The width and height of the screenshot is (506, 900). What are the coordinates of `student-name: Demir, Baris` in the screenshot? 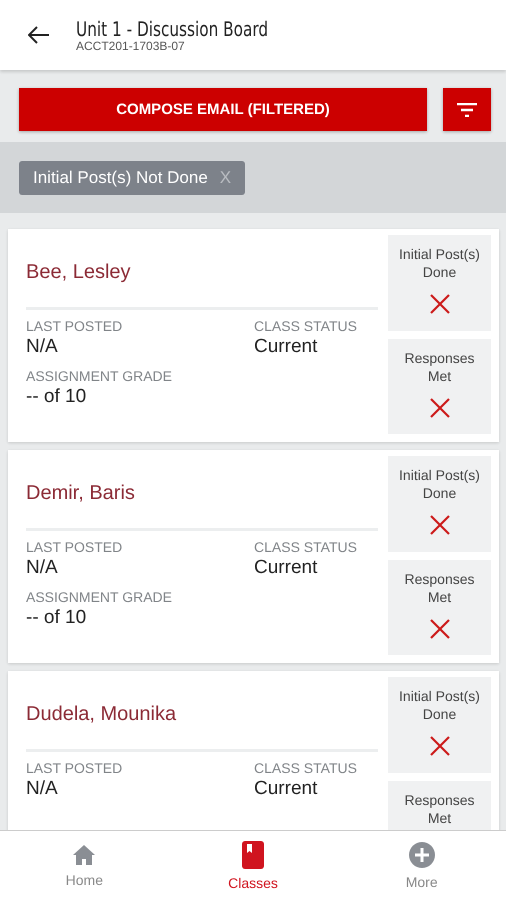 It's located at (81, 493).